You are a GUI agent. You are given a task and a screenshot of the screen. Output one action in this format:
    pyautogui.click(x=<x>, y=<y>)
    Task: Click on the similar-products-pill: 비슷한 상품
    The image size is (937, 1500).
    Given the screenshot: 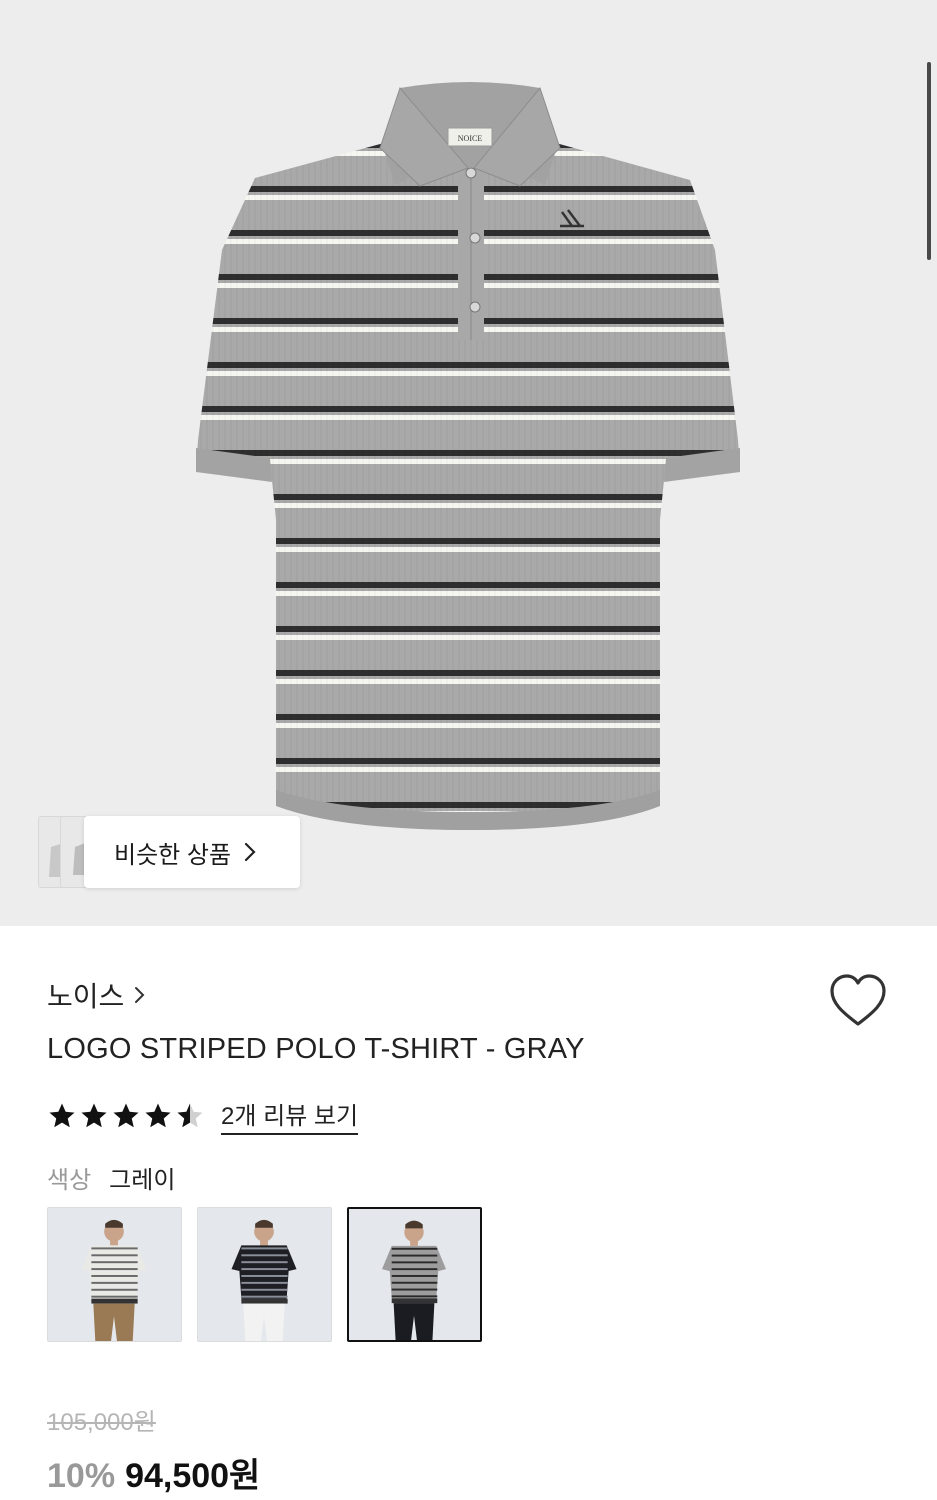 What is the action you would take?
    pyautogui.click(x=192, y=852)
    